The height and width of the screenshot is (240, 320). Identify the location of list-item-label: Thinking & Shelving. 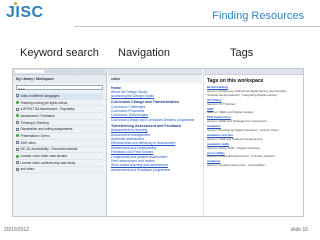
(34, 122).